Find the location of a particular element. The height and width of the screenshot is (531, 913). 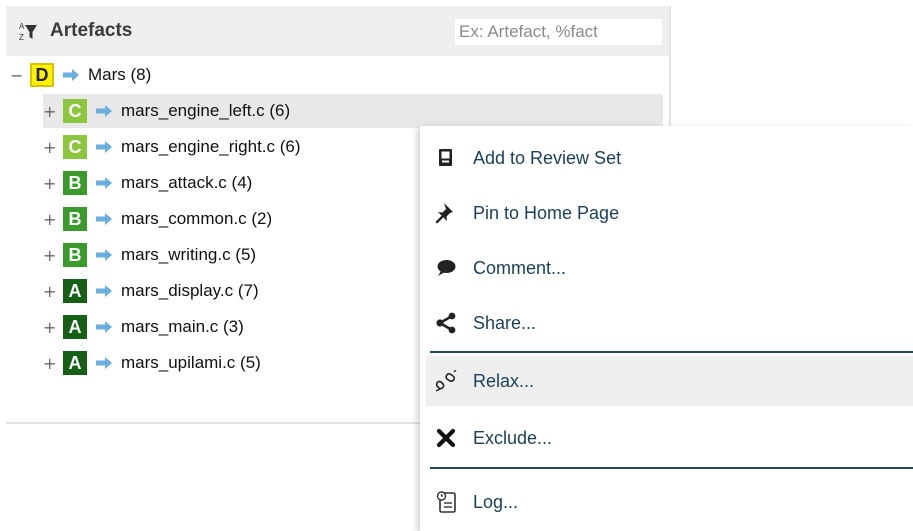

tree-row-label: mars_main.c (3) is located at coordinates (182, 326).